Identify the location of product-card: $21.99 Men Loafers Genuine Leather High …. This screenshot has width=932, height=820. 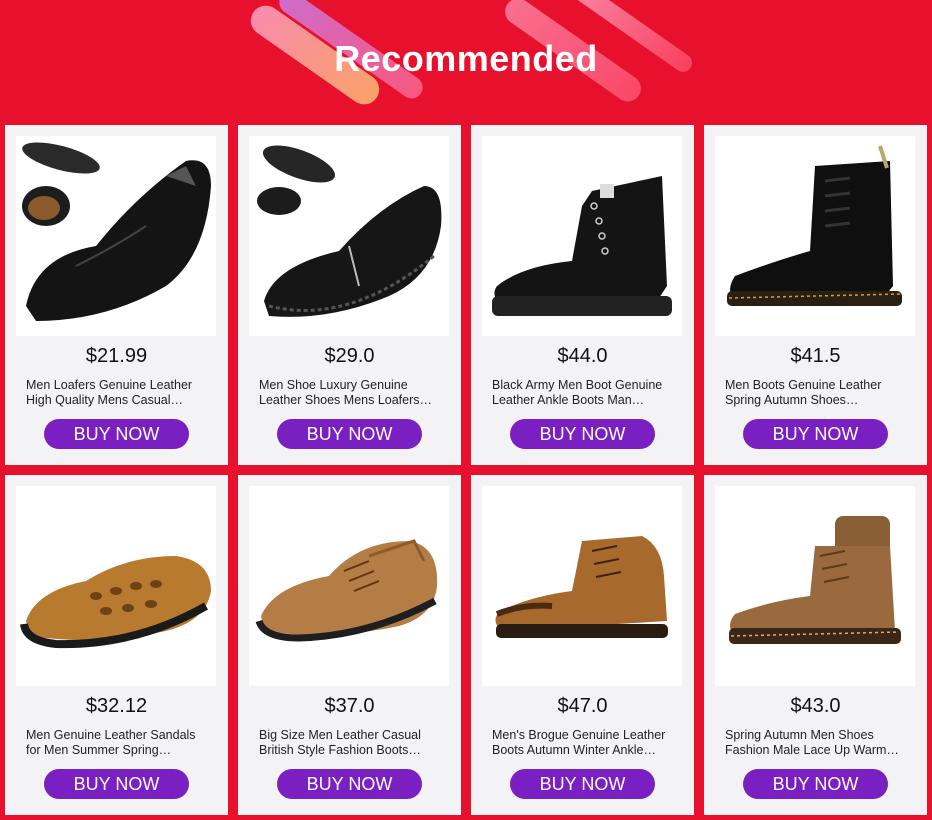
(116, 295).